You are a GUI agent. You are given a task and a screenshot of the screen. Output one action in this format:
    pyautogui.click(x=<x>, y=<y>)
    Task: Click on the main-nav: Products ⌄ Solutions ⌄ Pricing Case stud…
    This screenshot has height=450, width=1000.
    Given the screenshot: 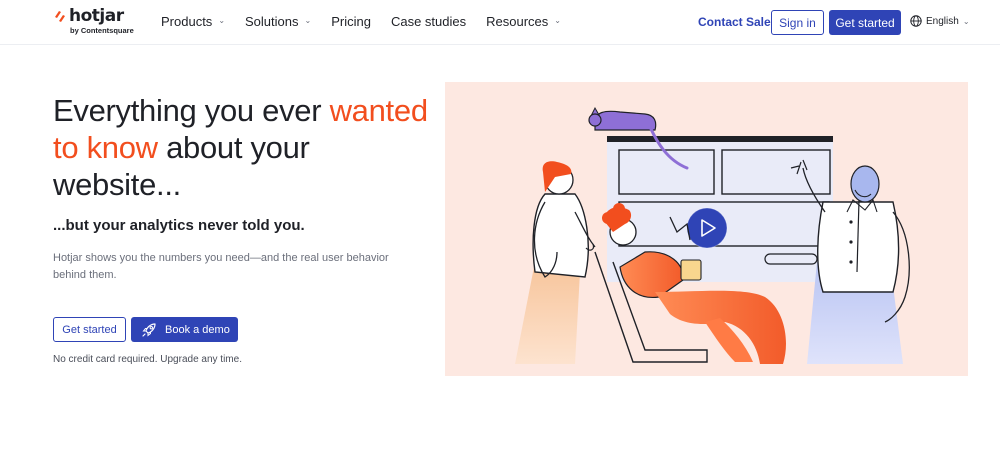 What is the action you would take?
    pyautogui.click(x=371, y=21)
    